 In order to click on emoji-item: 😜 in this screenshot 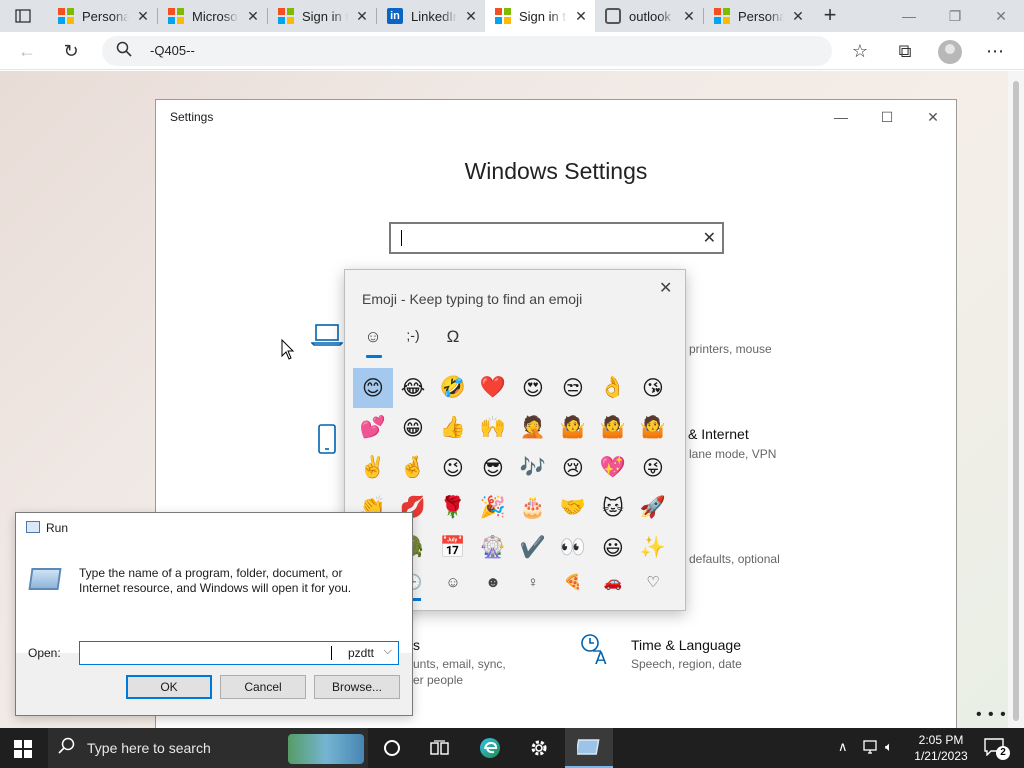, I will do `click(653, 468)`.